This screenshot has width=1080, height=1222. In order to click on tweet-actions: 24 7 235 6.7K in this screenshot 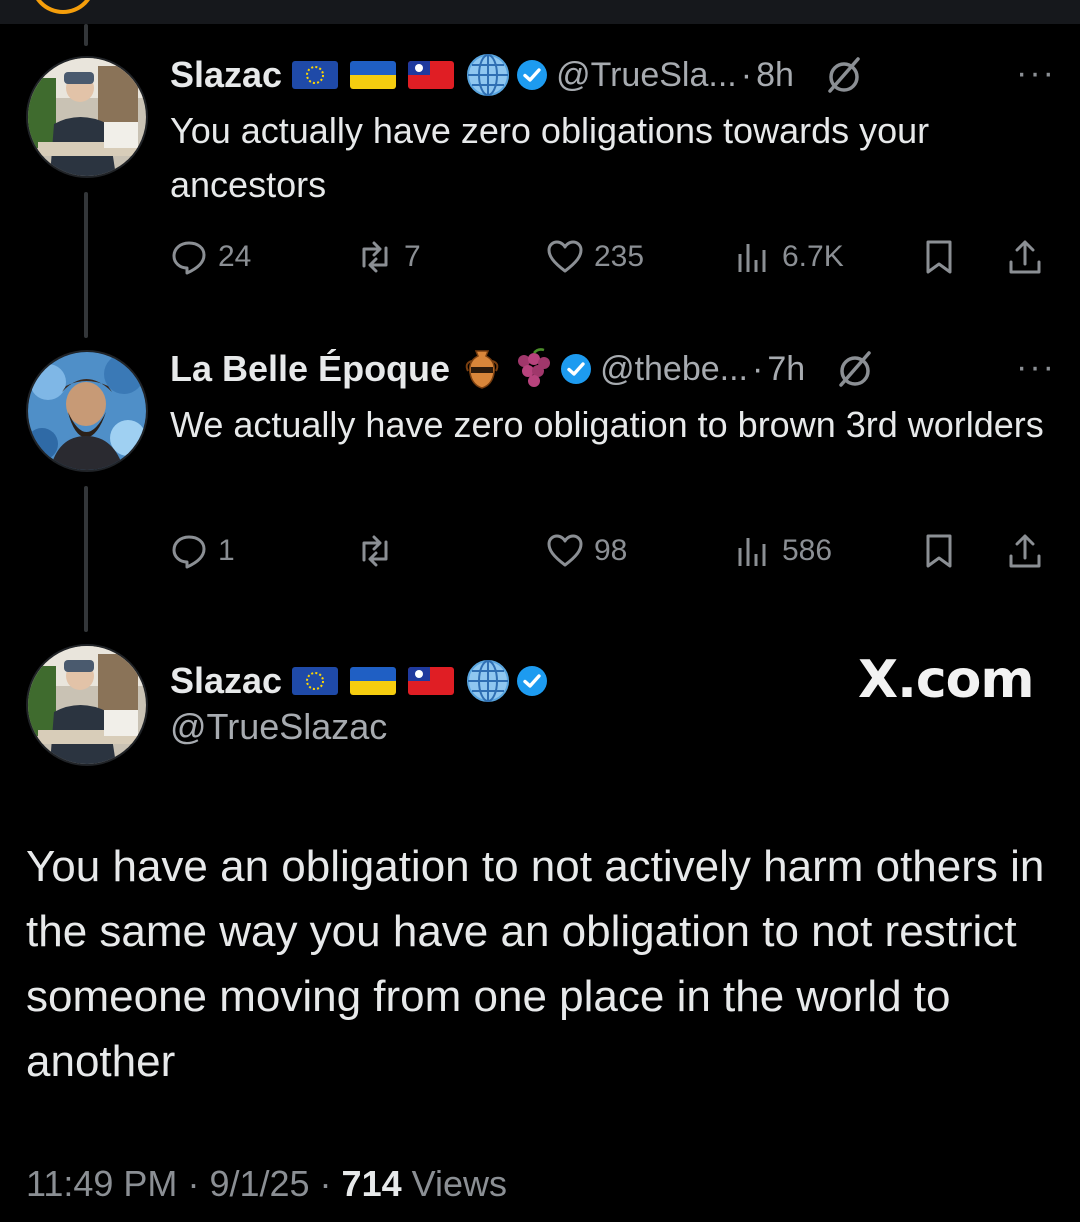, I will do `click(610, 257)`.